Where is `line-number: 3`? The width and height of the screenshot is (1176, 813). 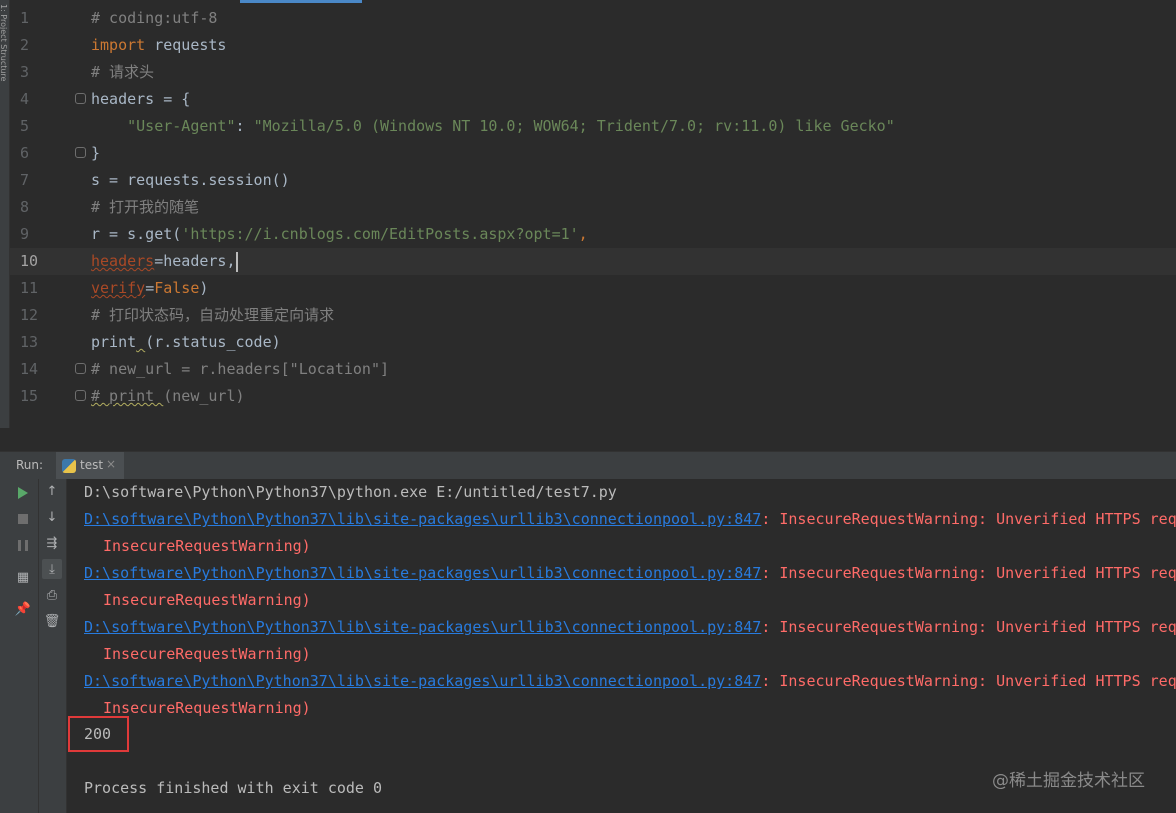
line-number: 3 is located at coordinates (25, 72).